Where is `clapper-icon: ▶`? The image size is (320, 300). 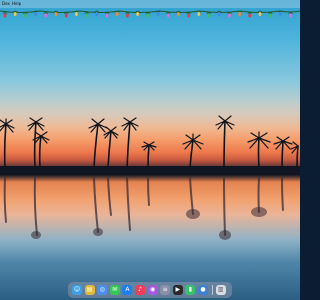
clapper-icon: ▶ is located at coordinates (177, 290).